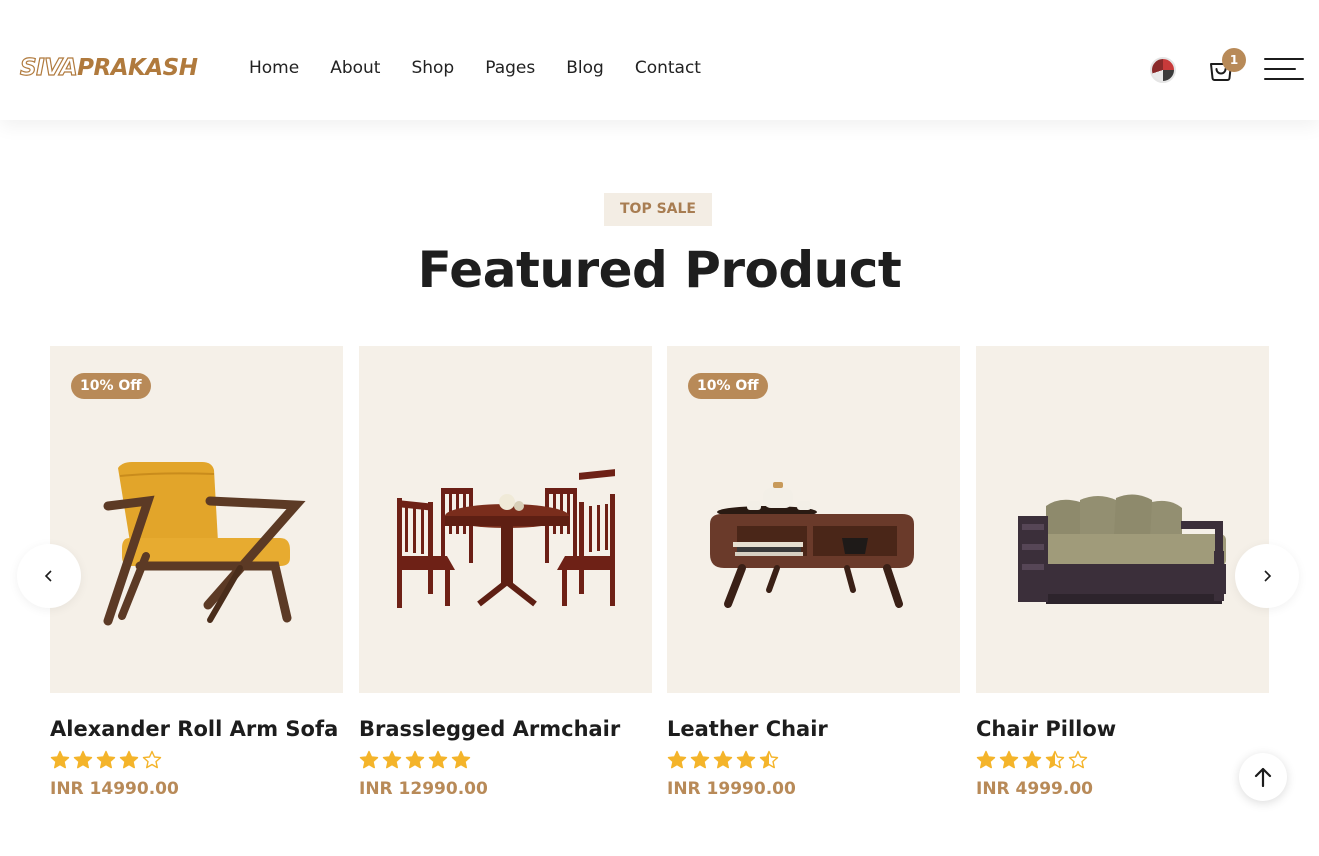  Describe the element at coordinates (510, 68) in the screenshot. I see `nav-pages: Pages` at that location.